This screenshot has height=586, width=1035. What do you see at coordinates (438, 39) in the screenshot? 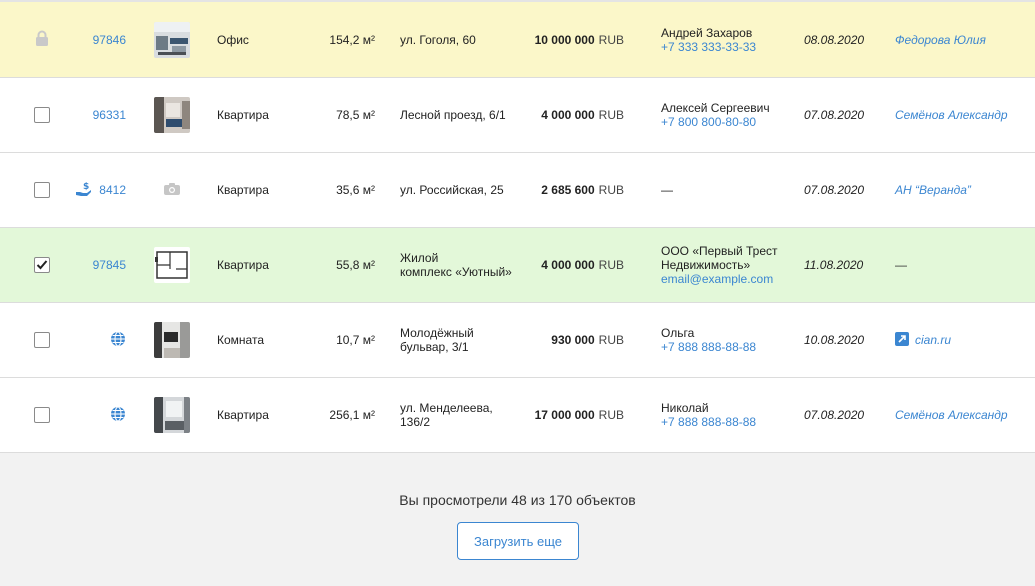
I see `property-address: ул. Гоголя, 60` at bounding box center [438, 39].